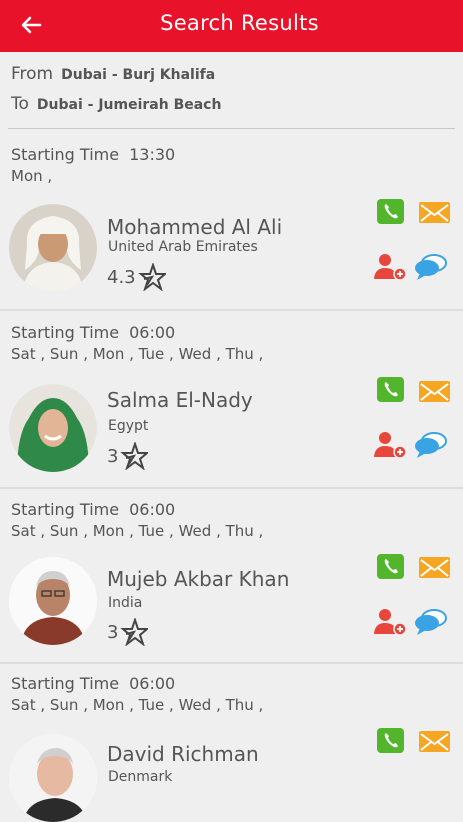  What do you see at coordinates (125, 603) in the screenshot?
I see `driver-country: India` at bounding box center [125, 603].